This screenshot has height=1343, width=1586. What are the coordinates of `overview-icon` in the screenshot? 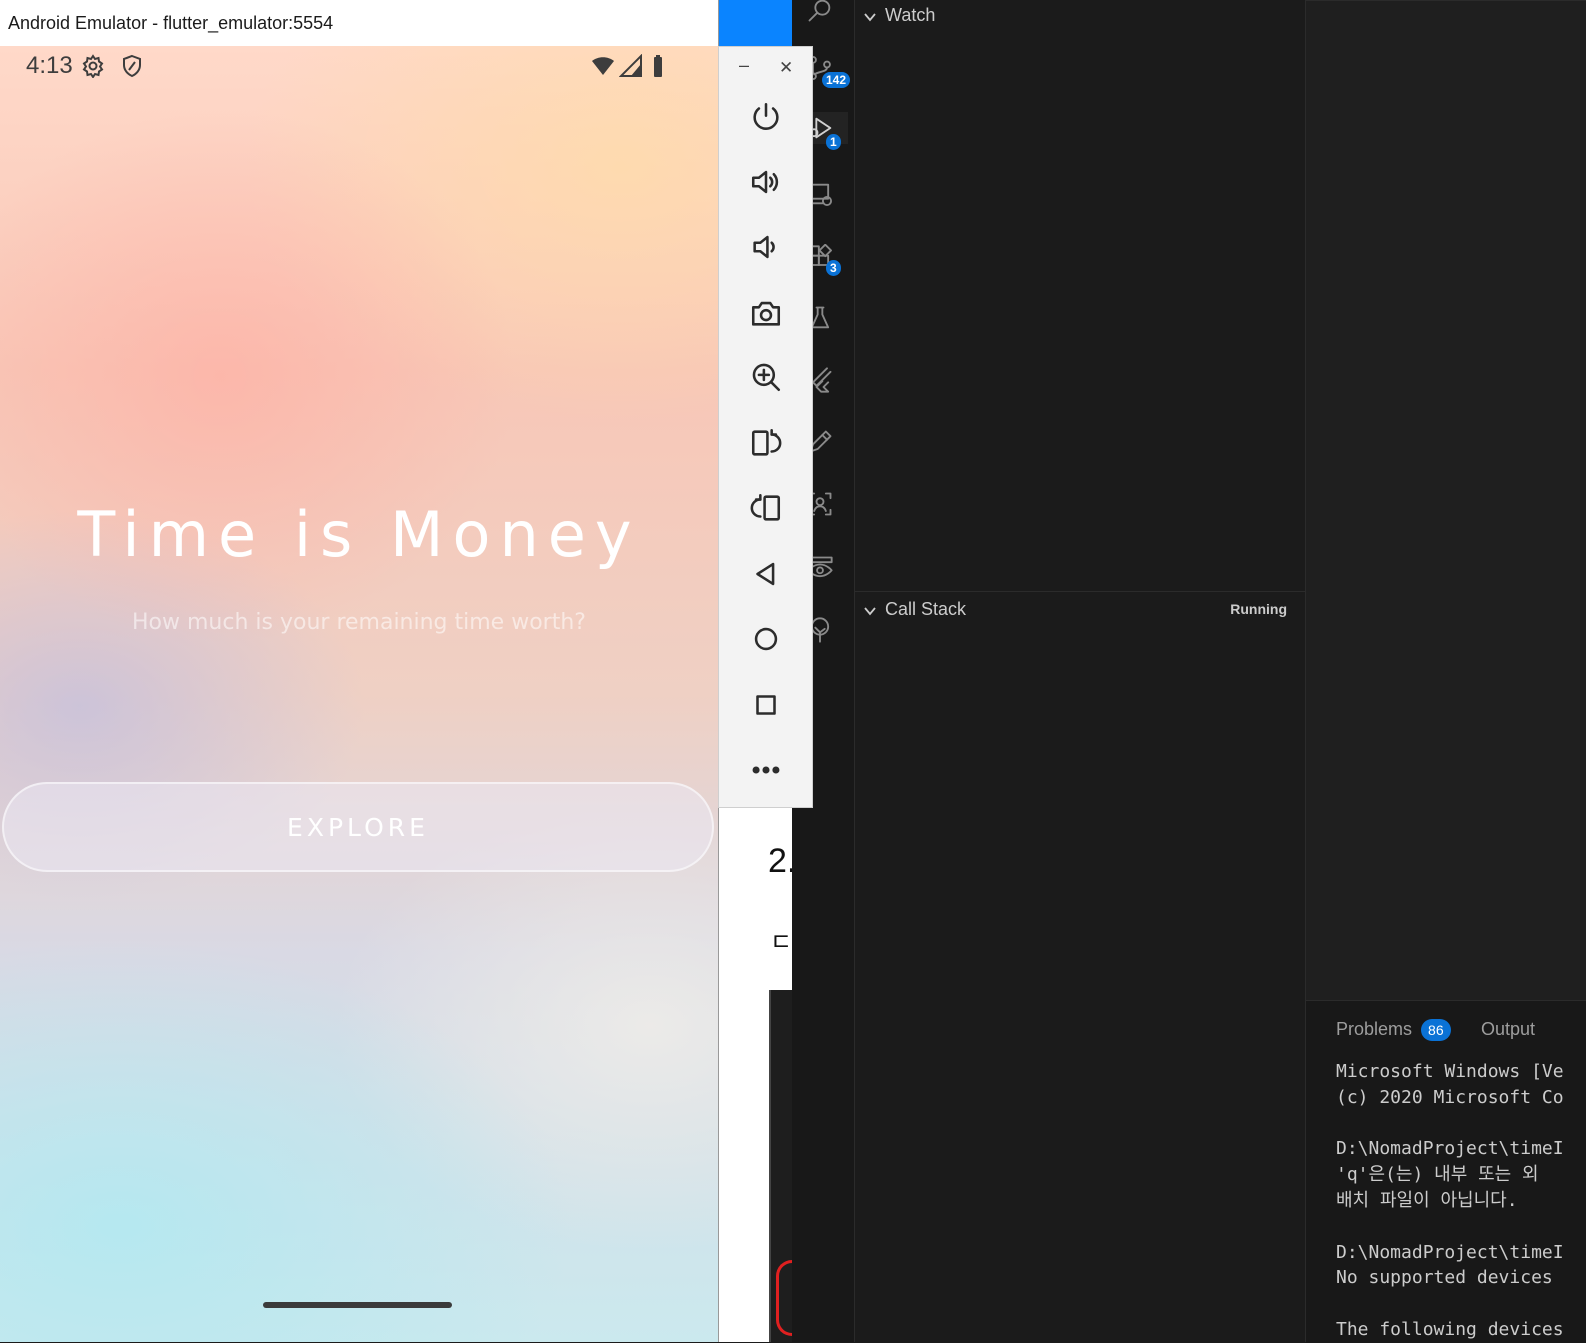 It's located at (766, 705).